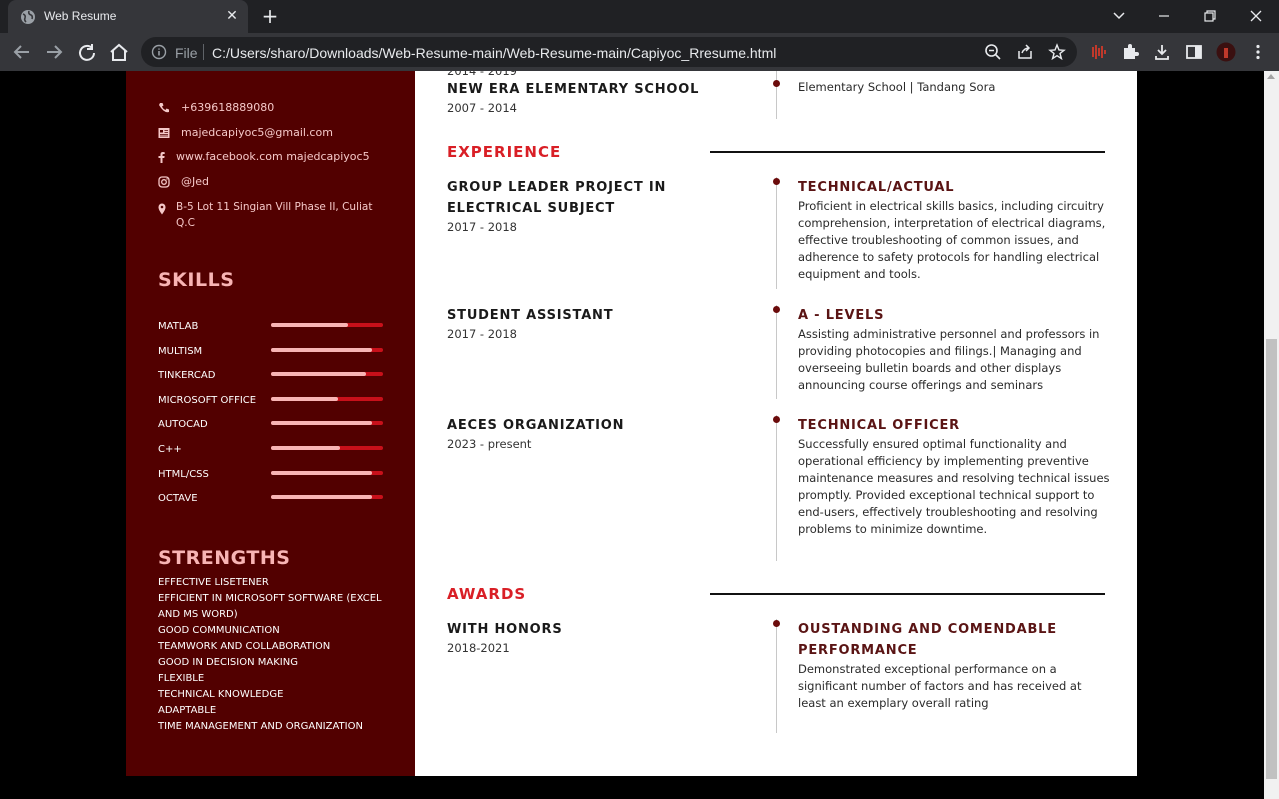 This screenshot has width=1279, height=799. What do you see at coordinates (270, 502) in the screenshot?
I see `skill-row: OCTAVE` at bounding box center [270, 502].